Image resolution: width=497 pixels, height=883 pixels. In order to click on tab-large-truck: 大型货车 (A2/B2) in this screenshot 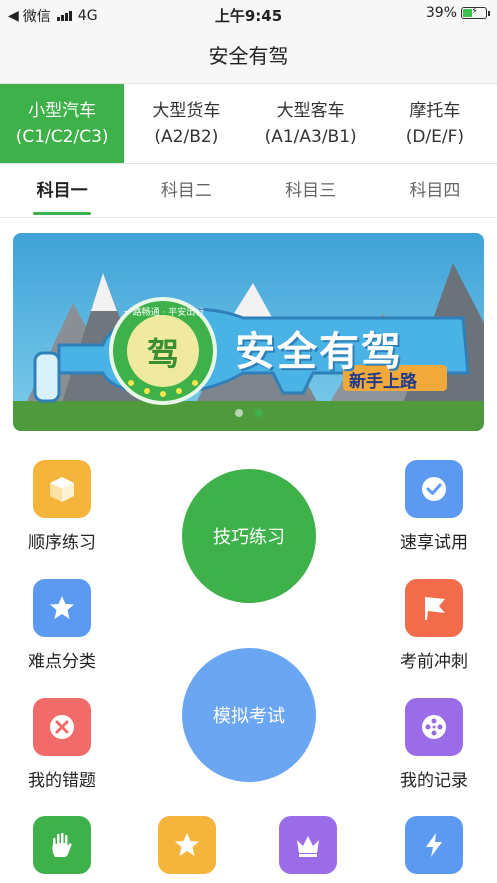, I will do `click(186, 123)`.